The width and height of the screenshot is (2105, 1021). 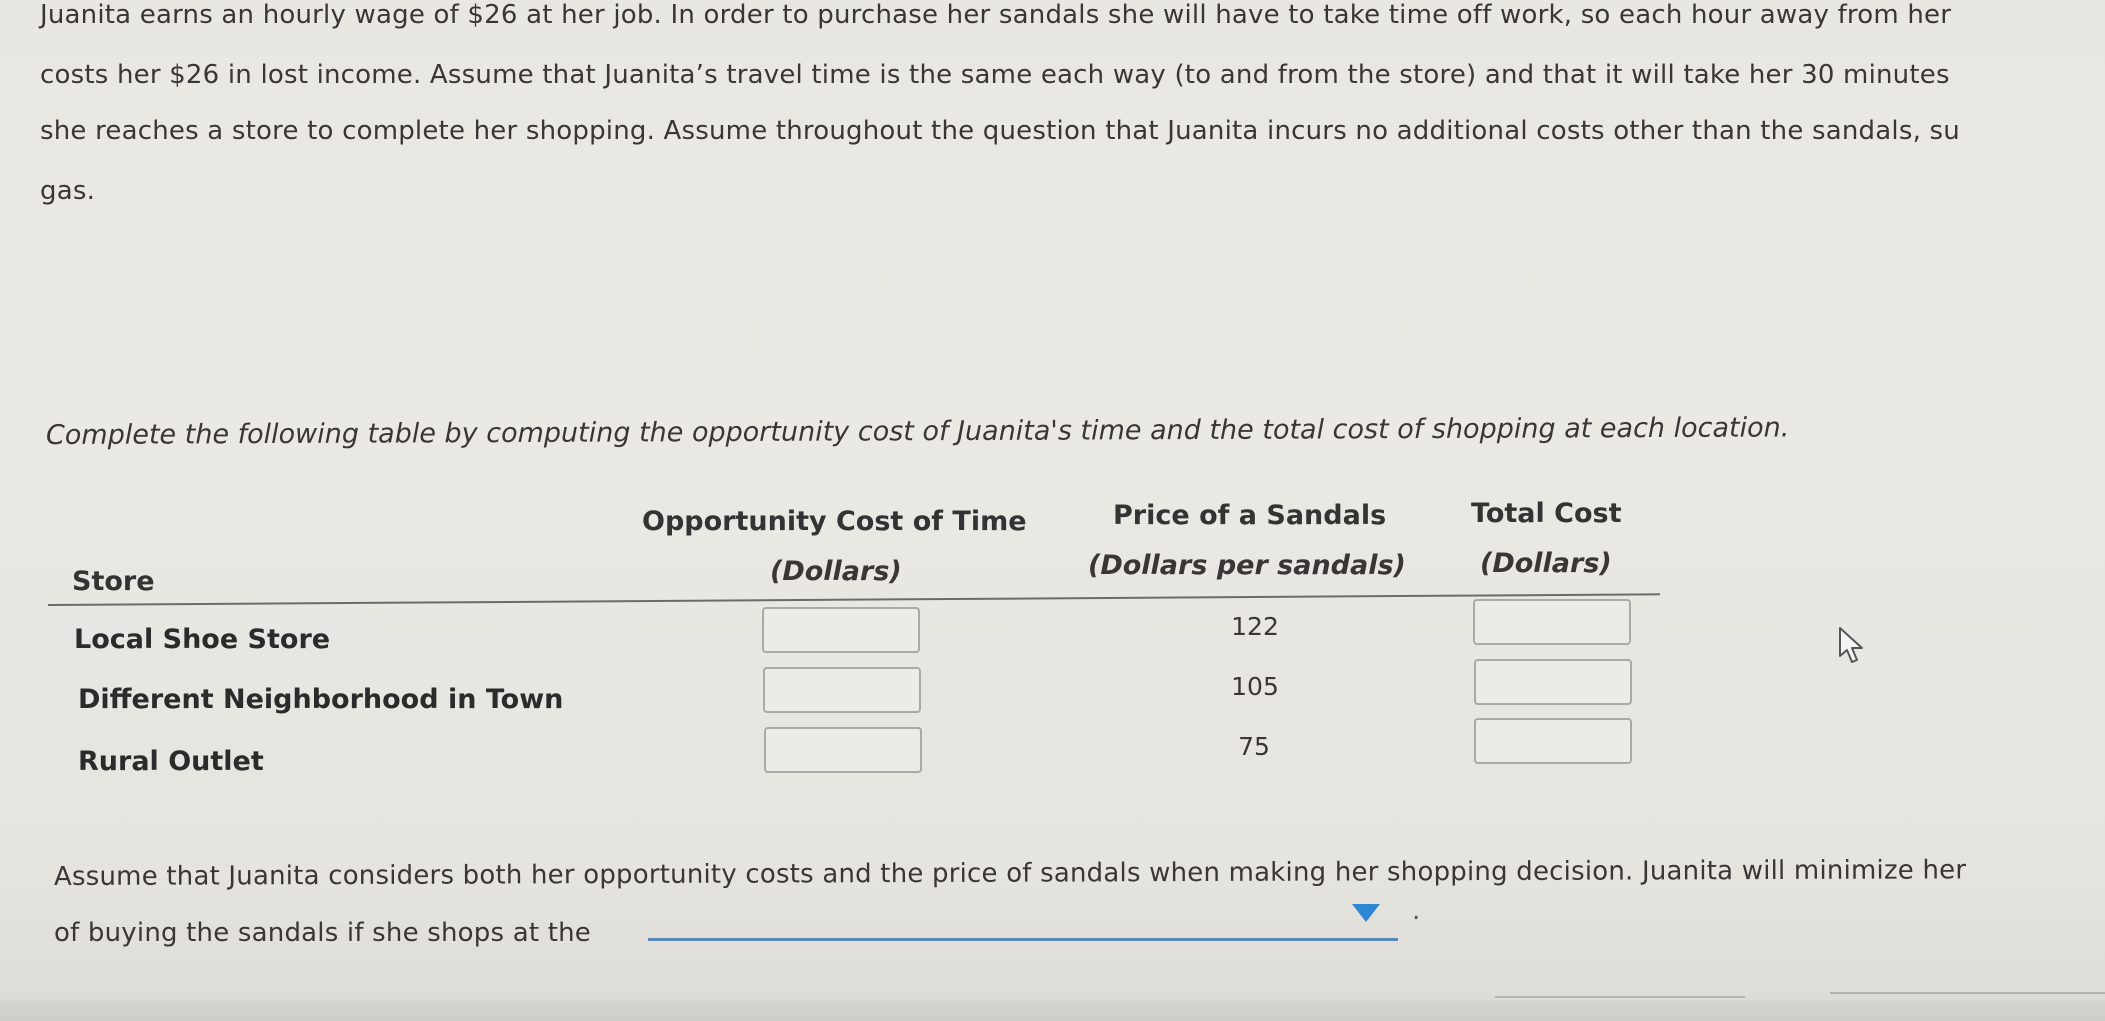 What do you see at coordinates (321, 699) in the screenshot?
I see `store-name: Different Neighborhood in Town` at bounding box center [321, 699].